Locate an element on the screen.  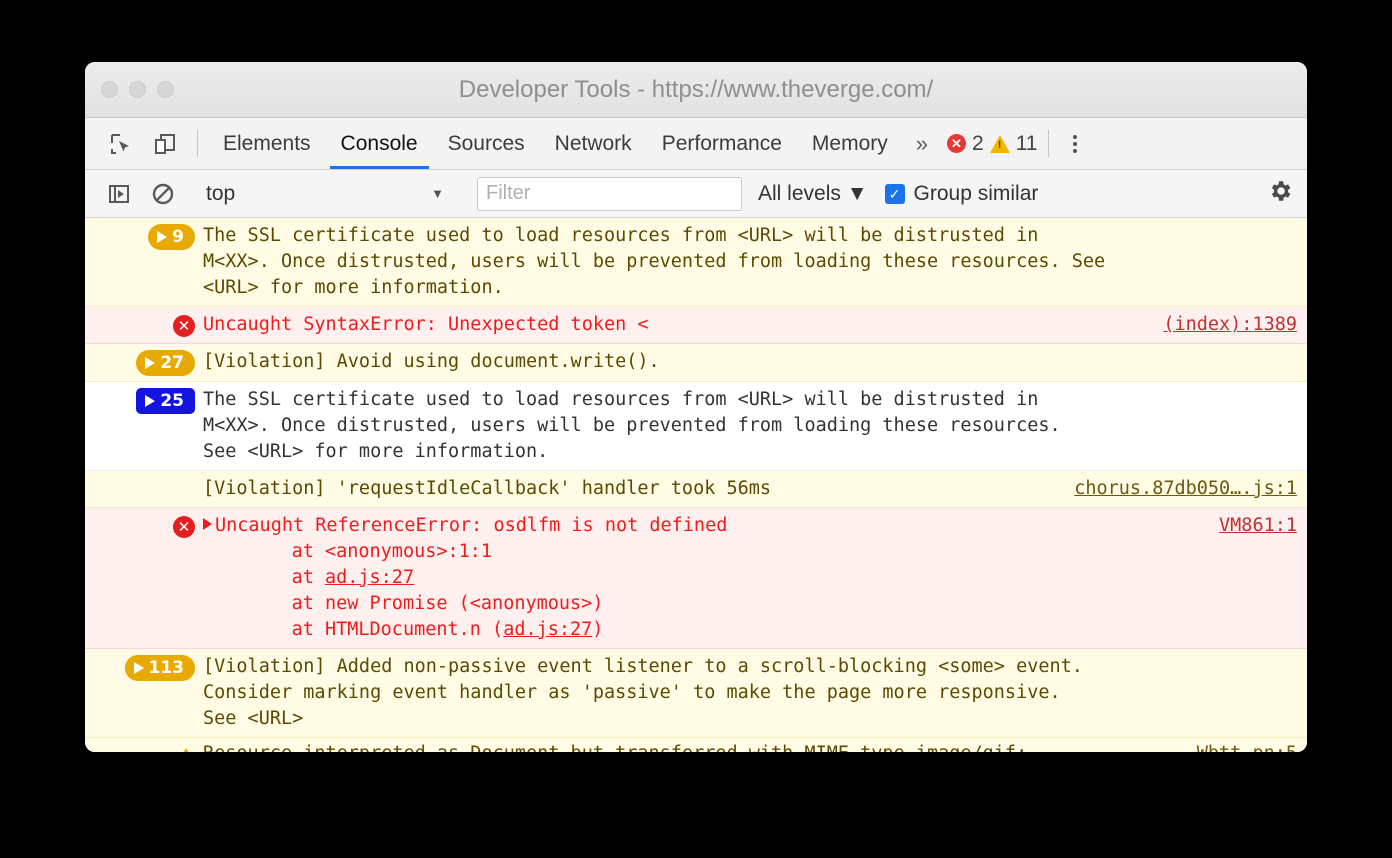
execution-context-selector: top ▼ is located at coordinates (331, 194).